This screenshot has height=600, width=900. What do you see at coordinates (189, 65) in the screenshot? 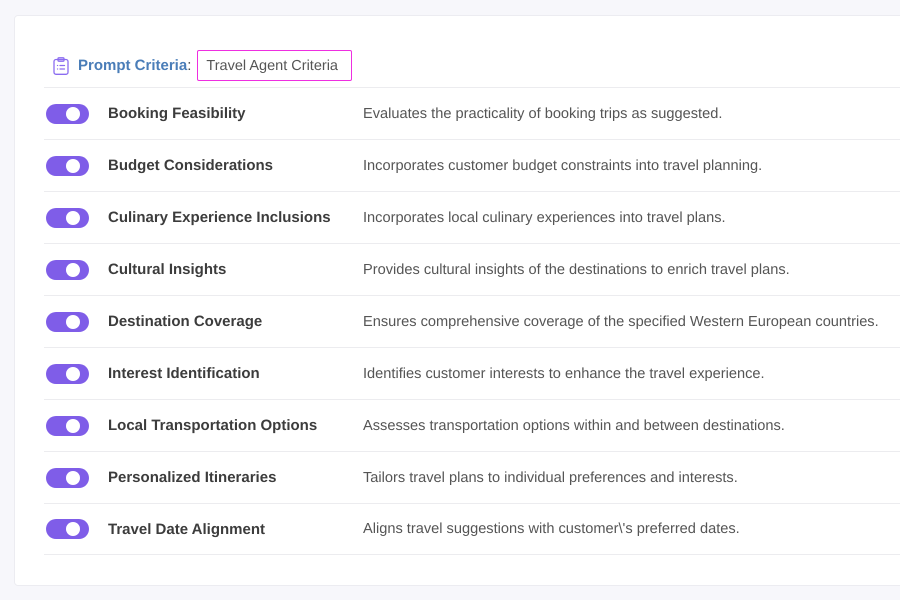
I see `label-colon: :` at bounding box center [189, 65].